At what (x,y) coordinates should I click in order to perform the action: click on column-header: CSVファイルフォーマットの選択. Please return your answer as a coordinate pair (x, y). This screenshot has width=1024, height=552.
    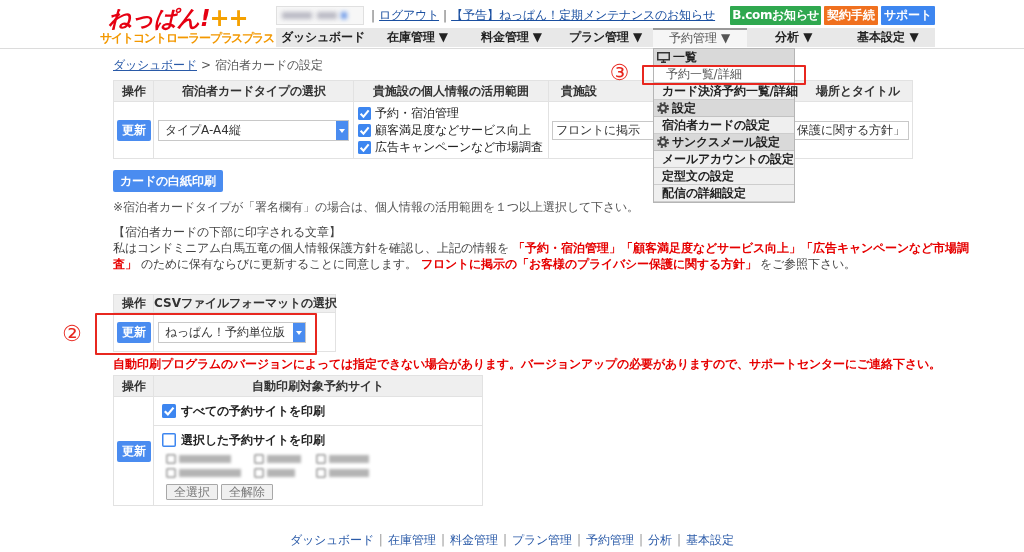
    Looking at the image, I should click on (245, 303).